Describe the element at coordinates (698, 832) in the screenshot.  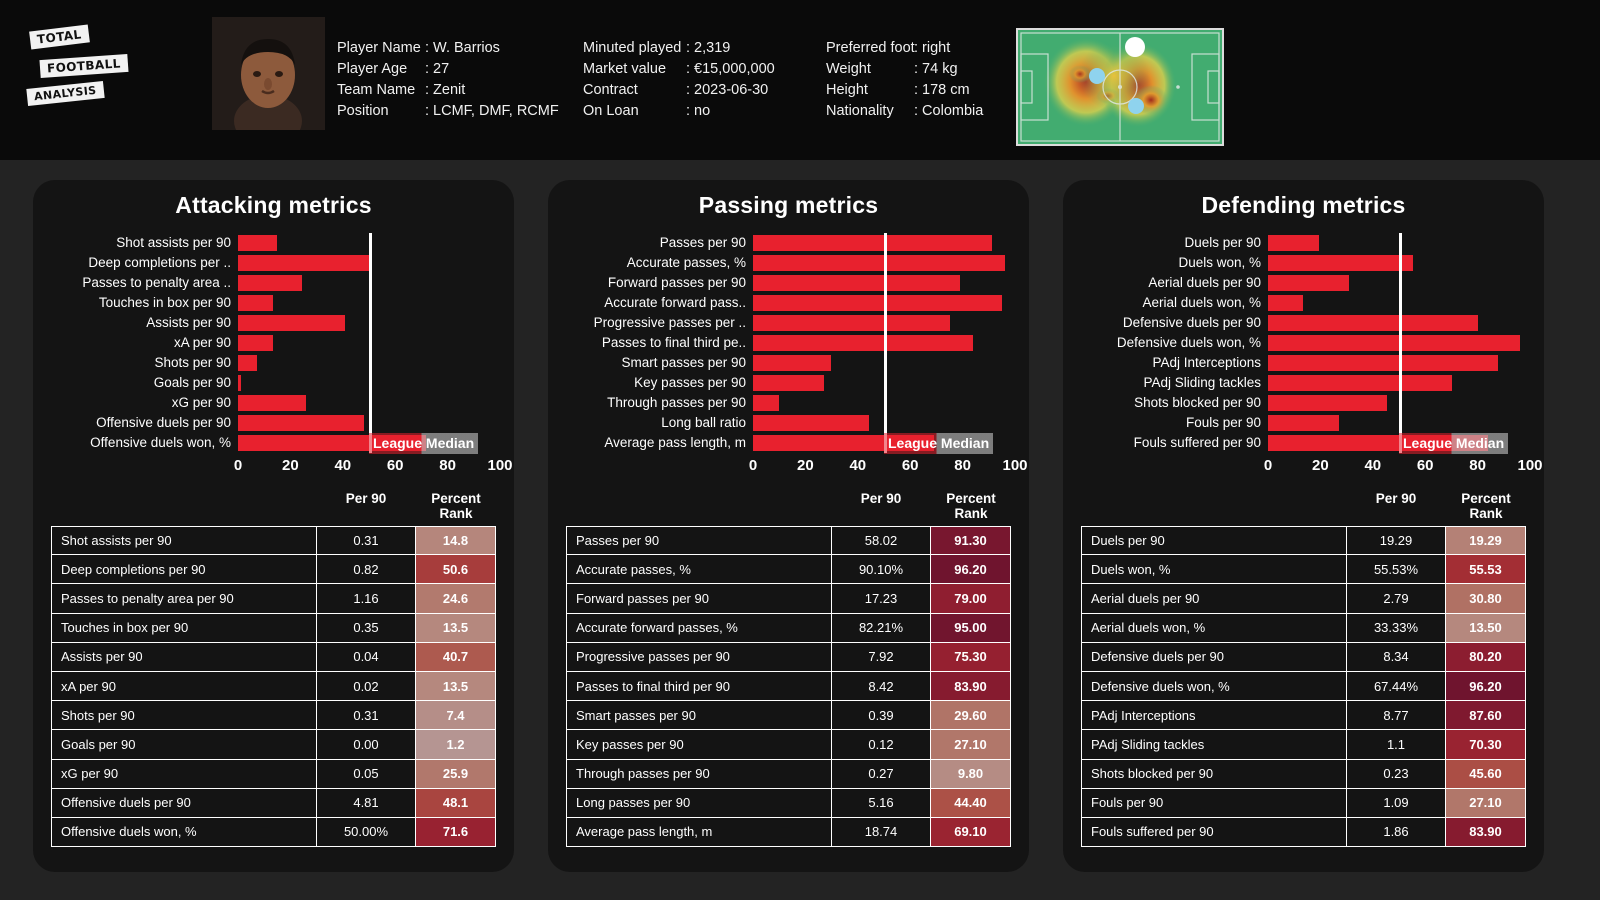
I see `cell-metric-name: Average pass length, m` at that location.